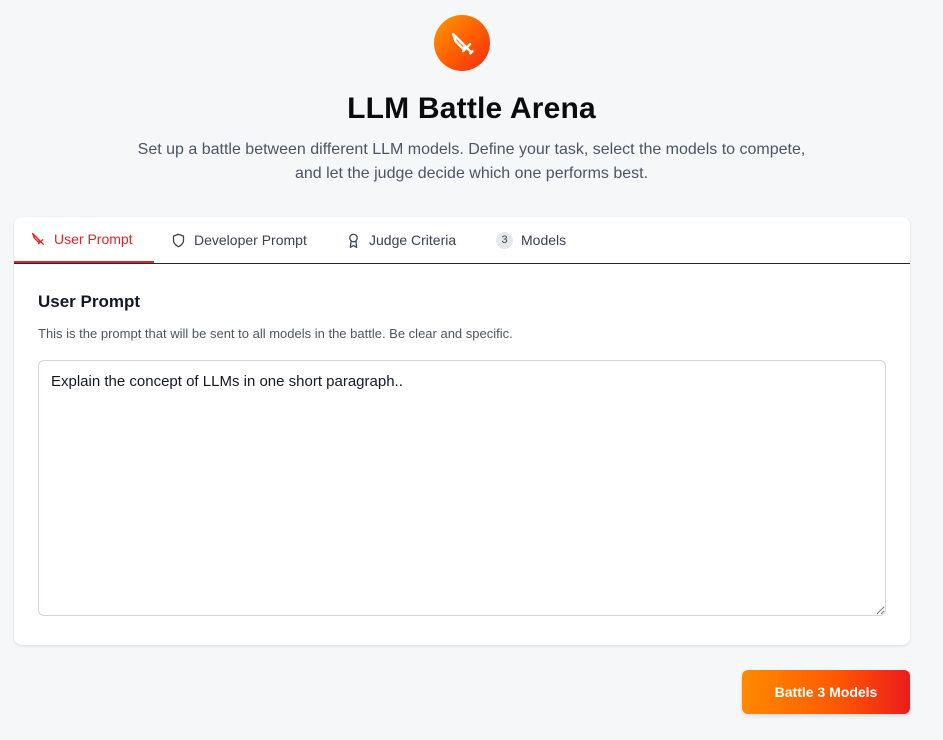  Describe the element at coordinates (544, 240) in the screenshot. I see `tab-label: Models` at that location.